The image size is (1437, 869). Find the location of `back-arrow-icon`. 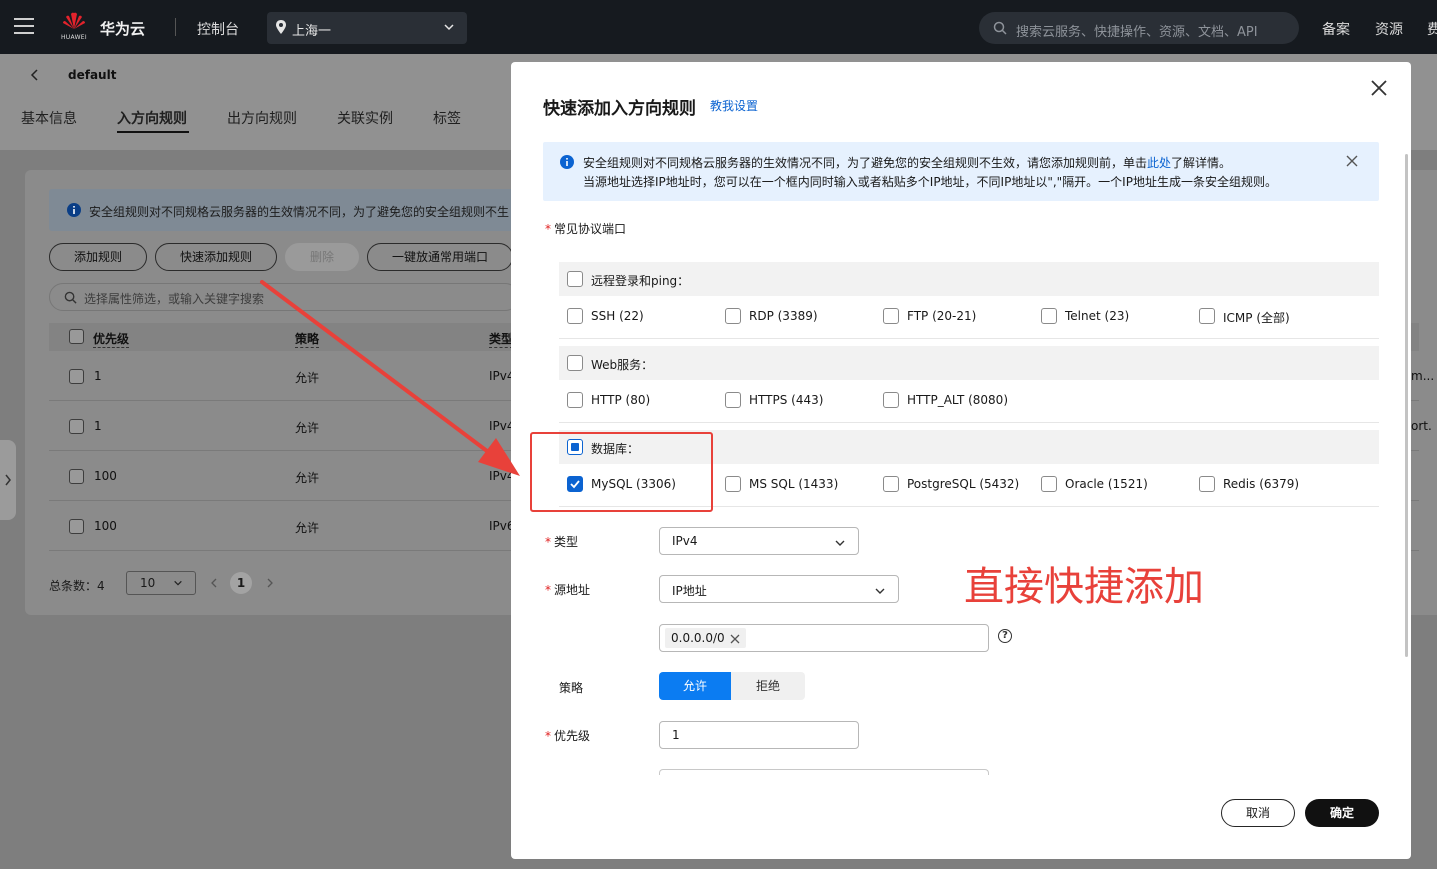

back-arrow-icon is located at coordinates (35, 75).